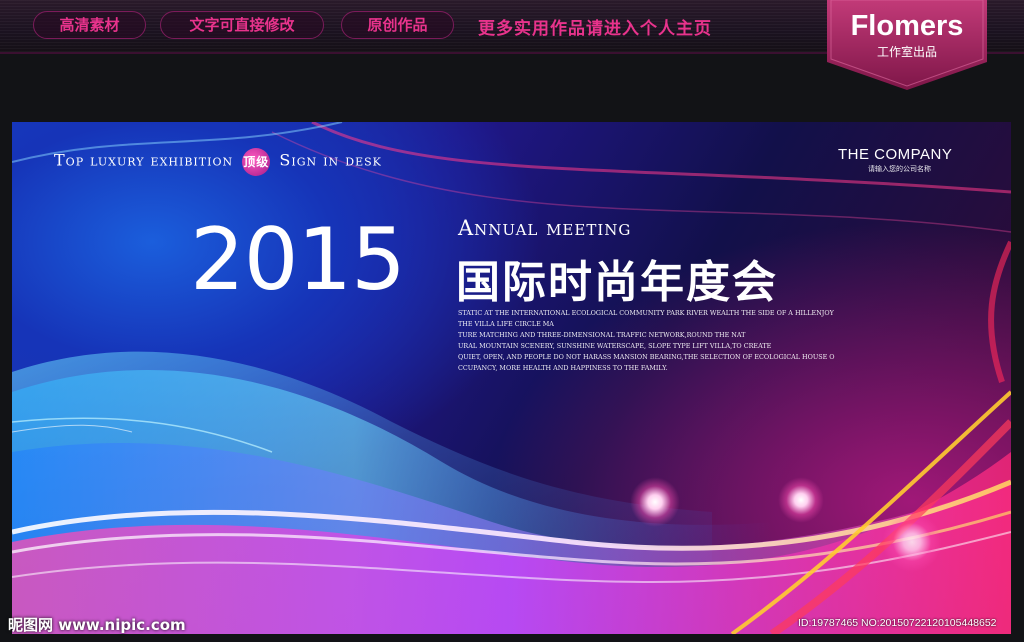 The image size is (1024, 642). Describe the element at coordinates (895, 154) in the screenshot. I see `company-name: THE COMPANY` at that location.